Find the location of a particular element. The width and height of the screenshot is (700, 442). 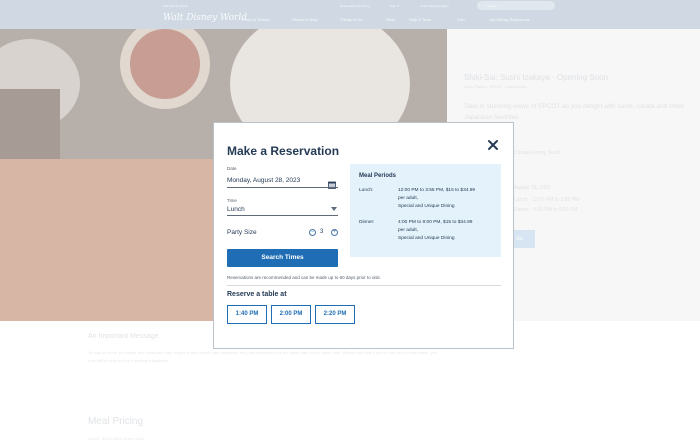

date-label: Date is located at coordinates (232, 168).